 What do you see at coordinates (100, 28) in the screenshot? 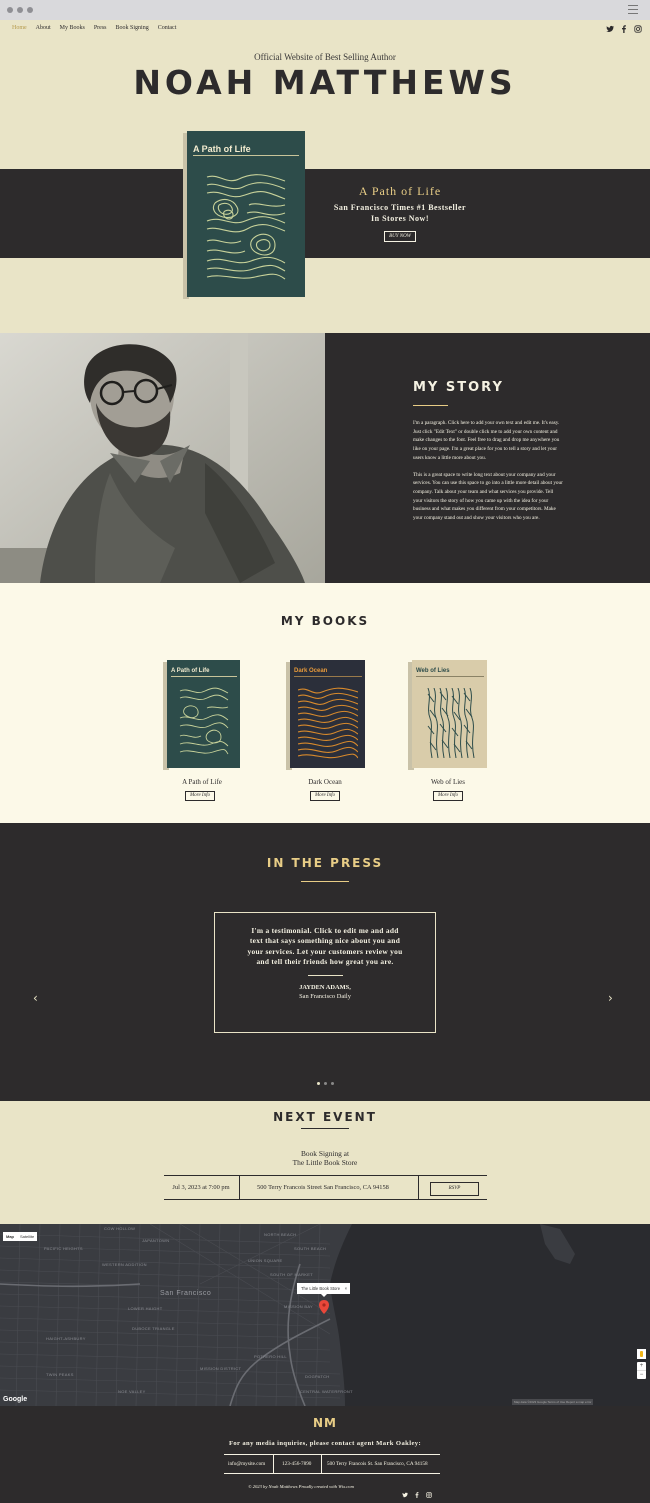
I see `nav-item-press: Press` at bounding box center [100, 28].